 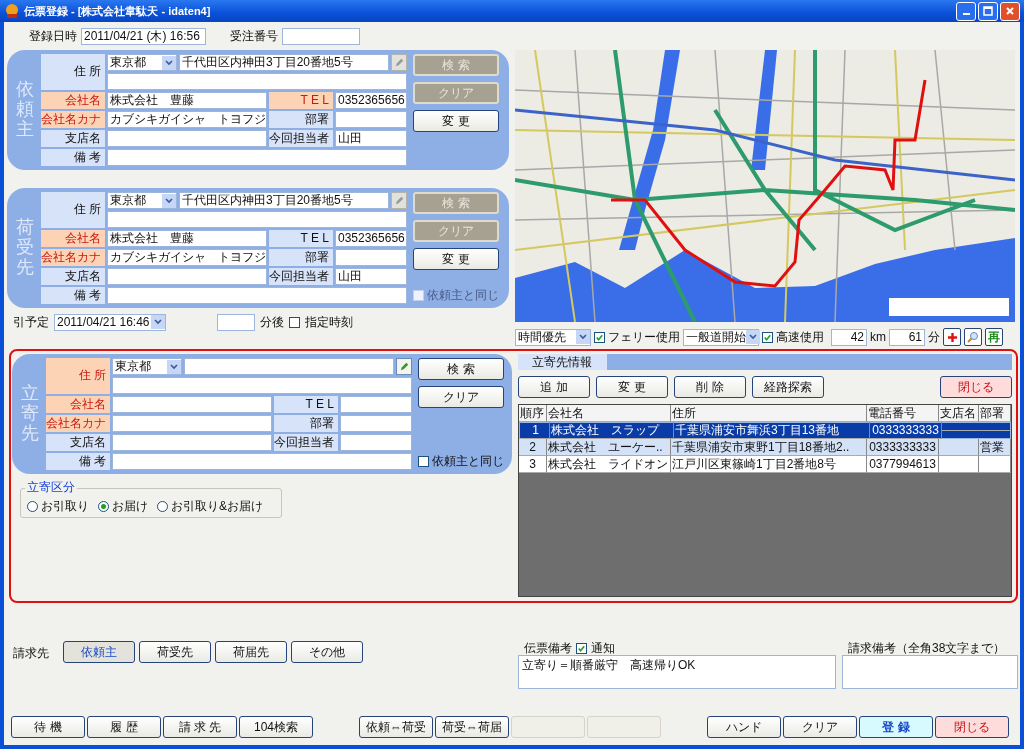 I want to click on group-title: 立寄区分, so click(x=51, y=487).